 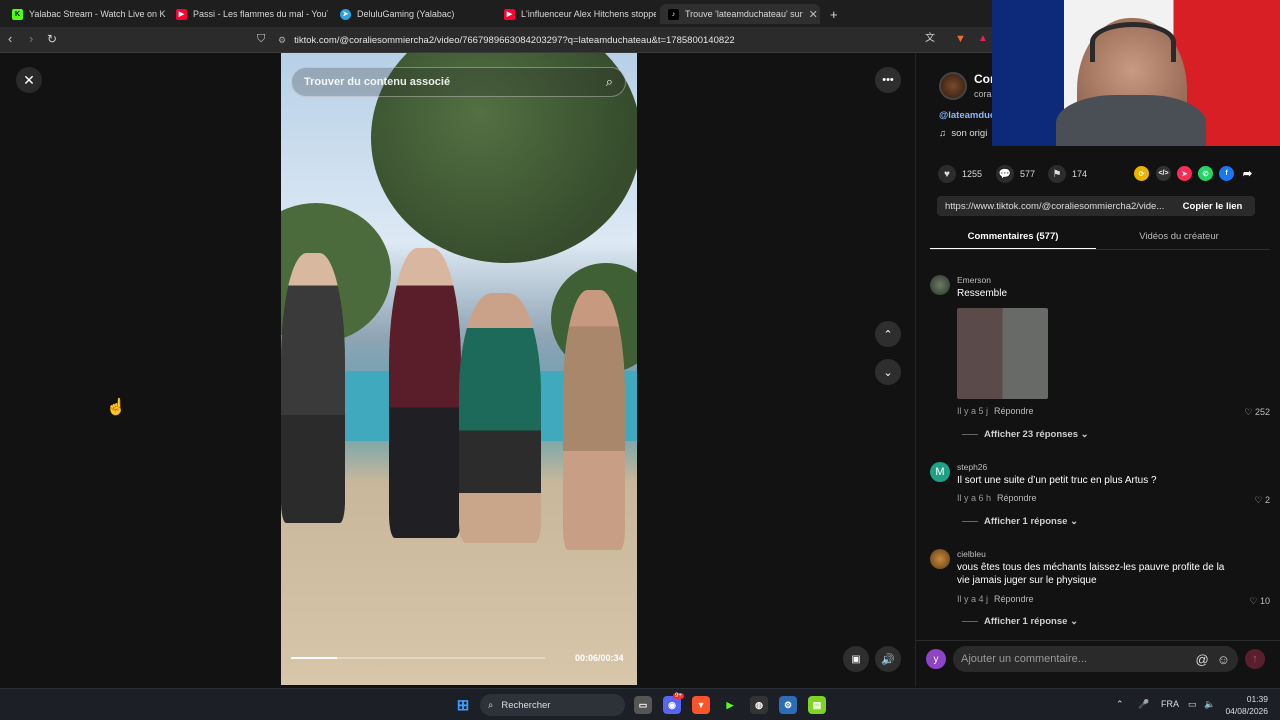 I want to click on close-tab-icon: ✕, so click(x=813, y=14).